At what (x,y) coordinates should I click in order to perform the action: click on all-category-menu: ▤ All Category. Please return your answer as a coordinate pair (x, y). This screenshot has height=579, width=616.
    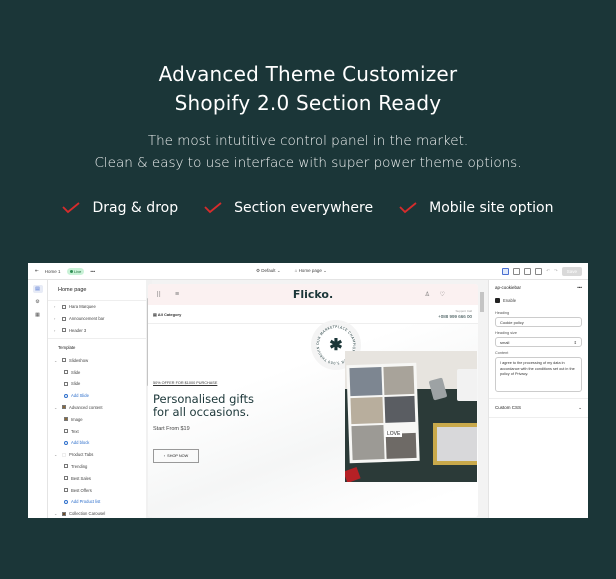
    Looking at the image, I should click on (167, 314).